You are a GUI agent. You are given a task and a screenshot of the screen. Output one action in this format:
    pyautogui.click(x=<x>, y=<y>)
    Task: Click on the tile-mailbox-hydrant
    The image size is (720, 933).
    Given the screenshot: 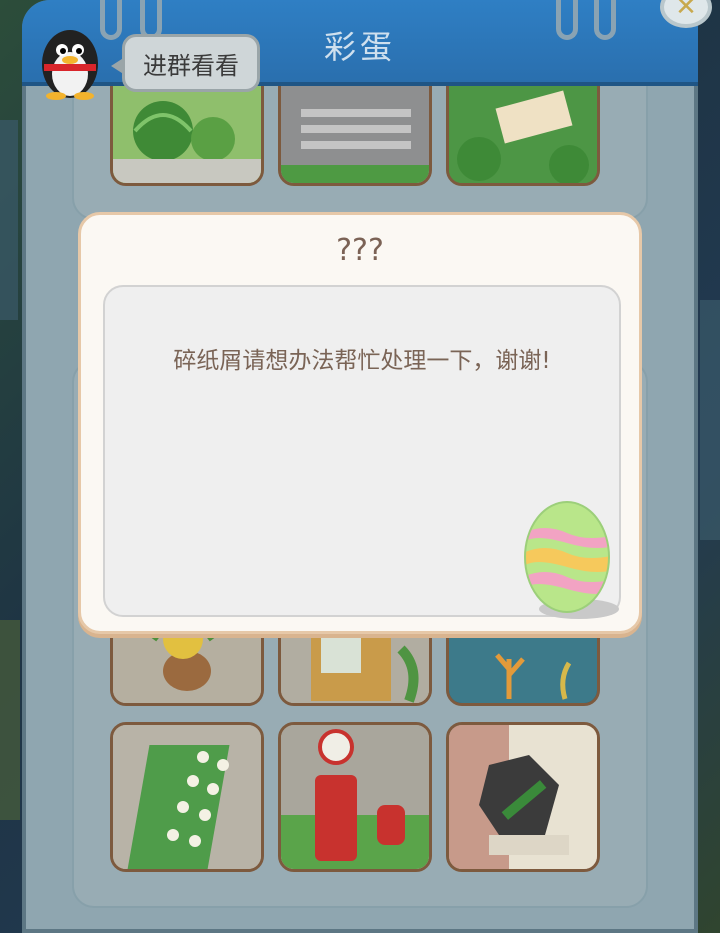 What is the action you would take?
    pyautogui.click(x=355, y=797)
    